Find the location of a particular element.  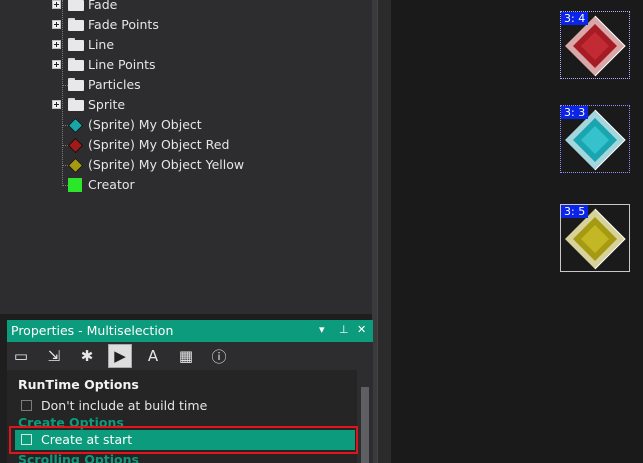

tree-item-label: Fade is located at coordinates (103, 6).